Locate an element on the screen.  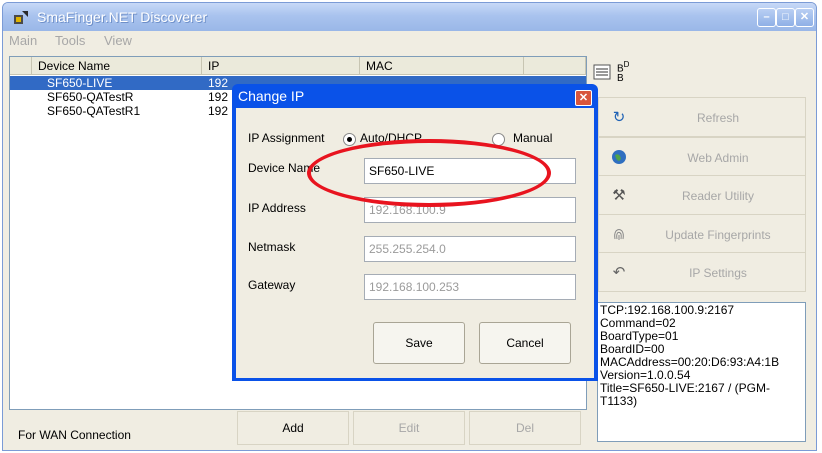
info-line: Title=SF650-LIVE:2167 / (PGM-T1133) is located at coordinates (685, 394).